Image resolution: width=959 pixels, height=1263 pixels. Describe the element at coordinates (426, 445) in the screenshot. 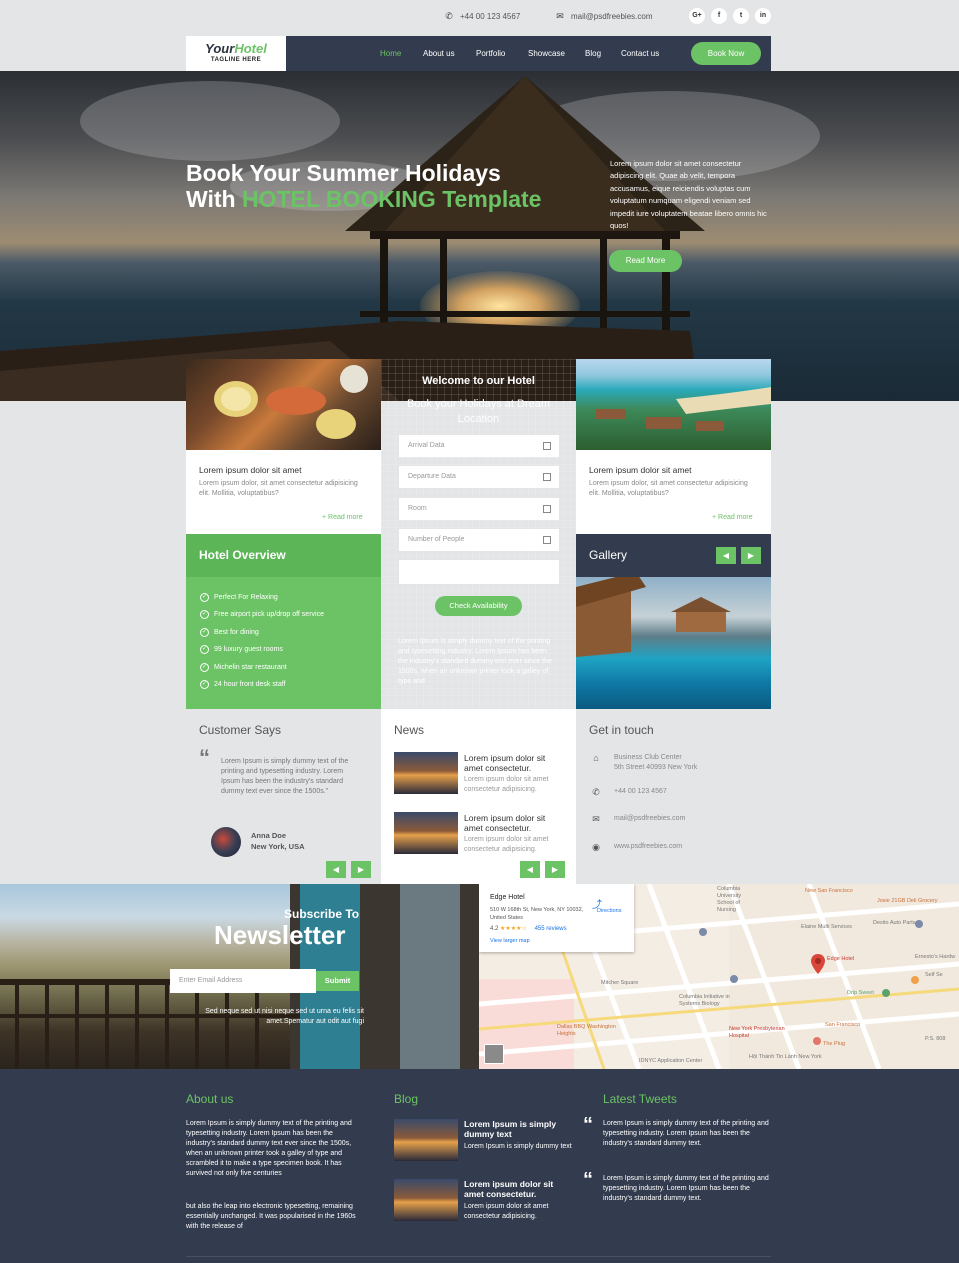

I see `arrival-date-placeholder: Arrival Data` at that location.